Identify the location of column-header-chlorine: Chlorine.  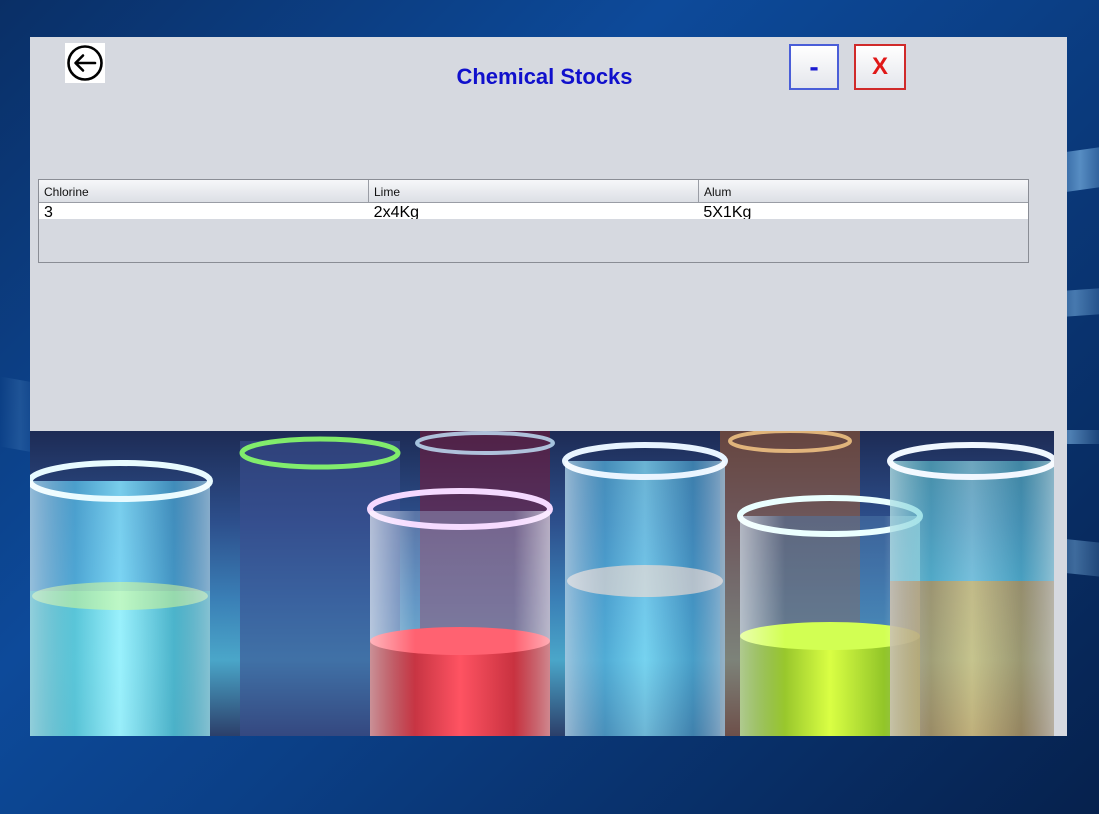
(204, 191).